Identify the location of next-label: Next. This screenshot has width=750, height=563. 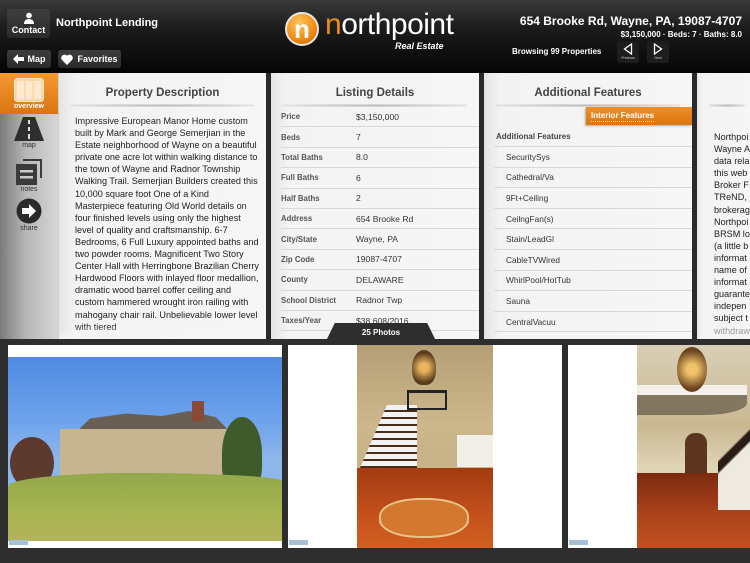
(658, 58).